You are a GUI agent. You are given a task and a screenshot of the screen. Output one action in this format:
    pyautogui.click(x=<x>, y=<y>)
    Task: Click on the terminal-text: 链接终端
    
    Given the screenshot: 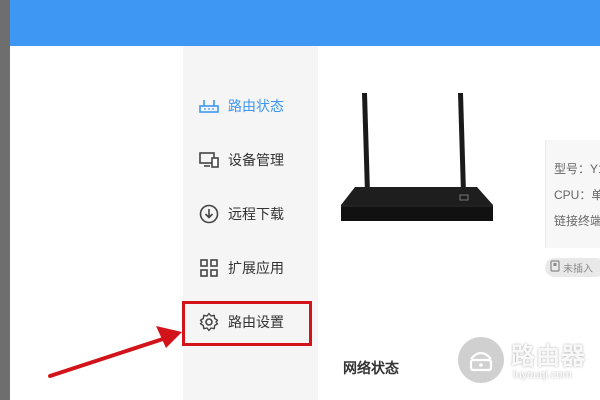 What is the action you would take?
    pyautogui.click(x=577, y=221)
    